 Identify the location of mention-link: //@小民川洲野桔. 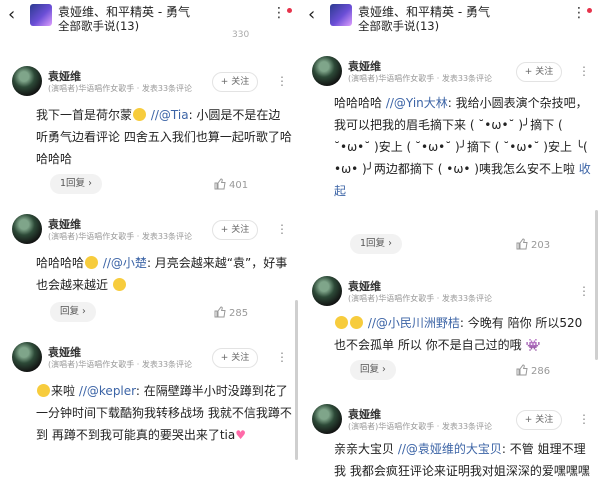
(414, 323).